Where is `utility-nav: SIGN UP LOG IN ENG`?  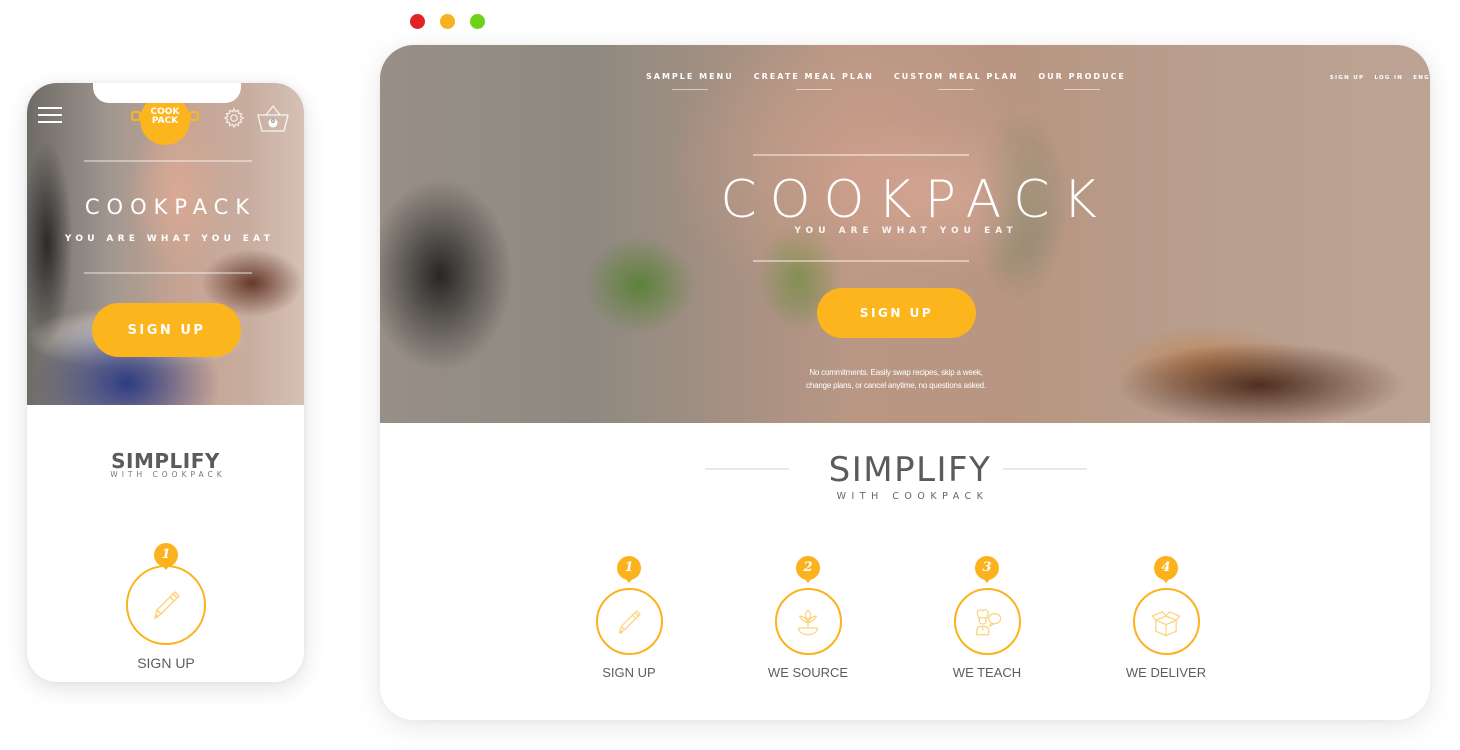
utility-nav: SIGN UP LOG IN ENG is located at coordinates (1380, 78).